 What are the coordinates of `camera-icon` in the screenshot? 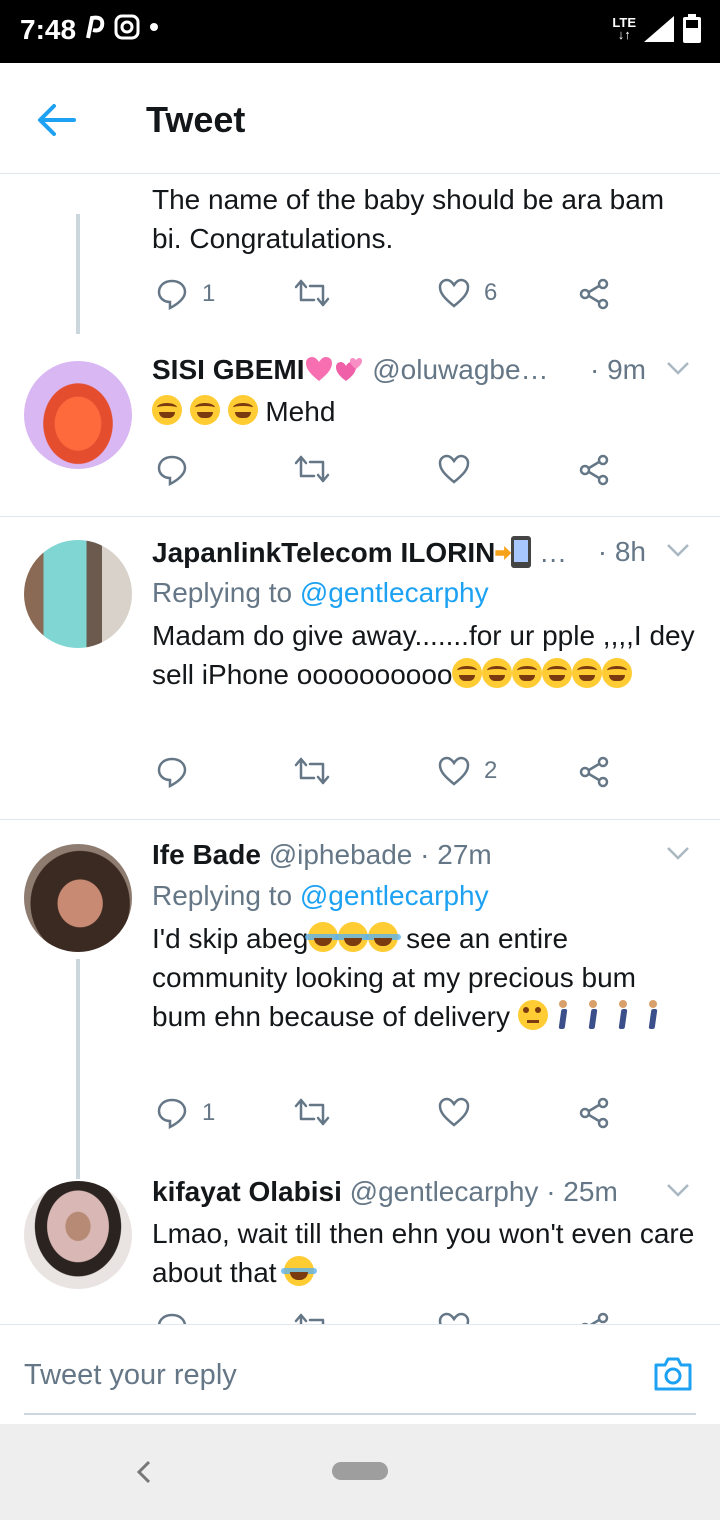 It's located at (673, 1374).